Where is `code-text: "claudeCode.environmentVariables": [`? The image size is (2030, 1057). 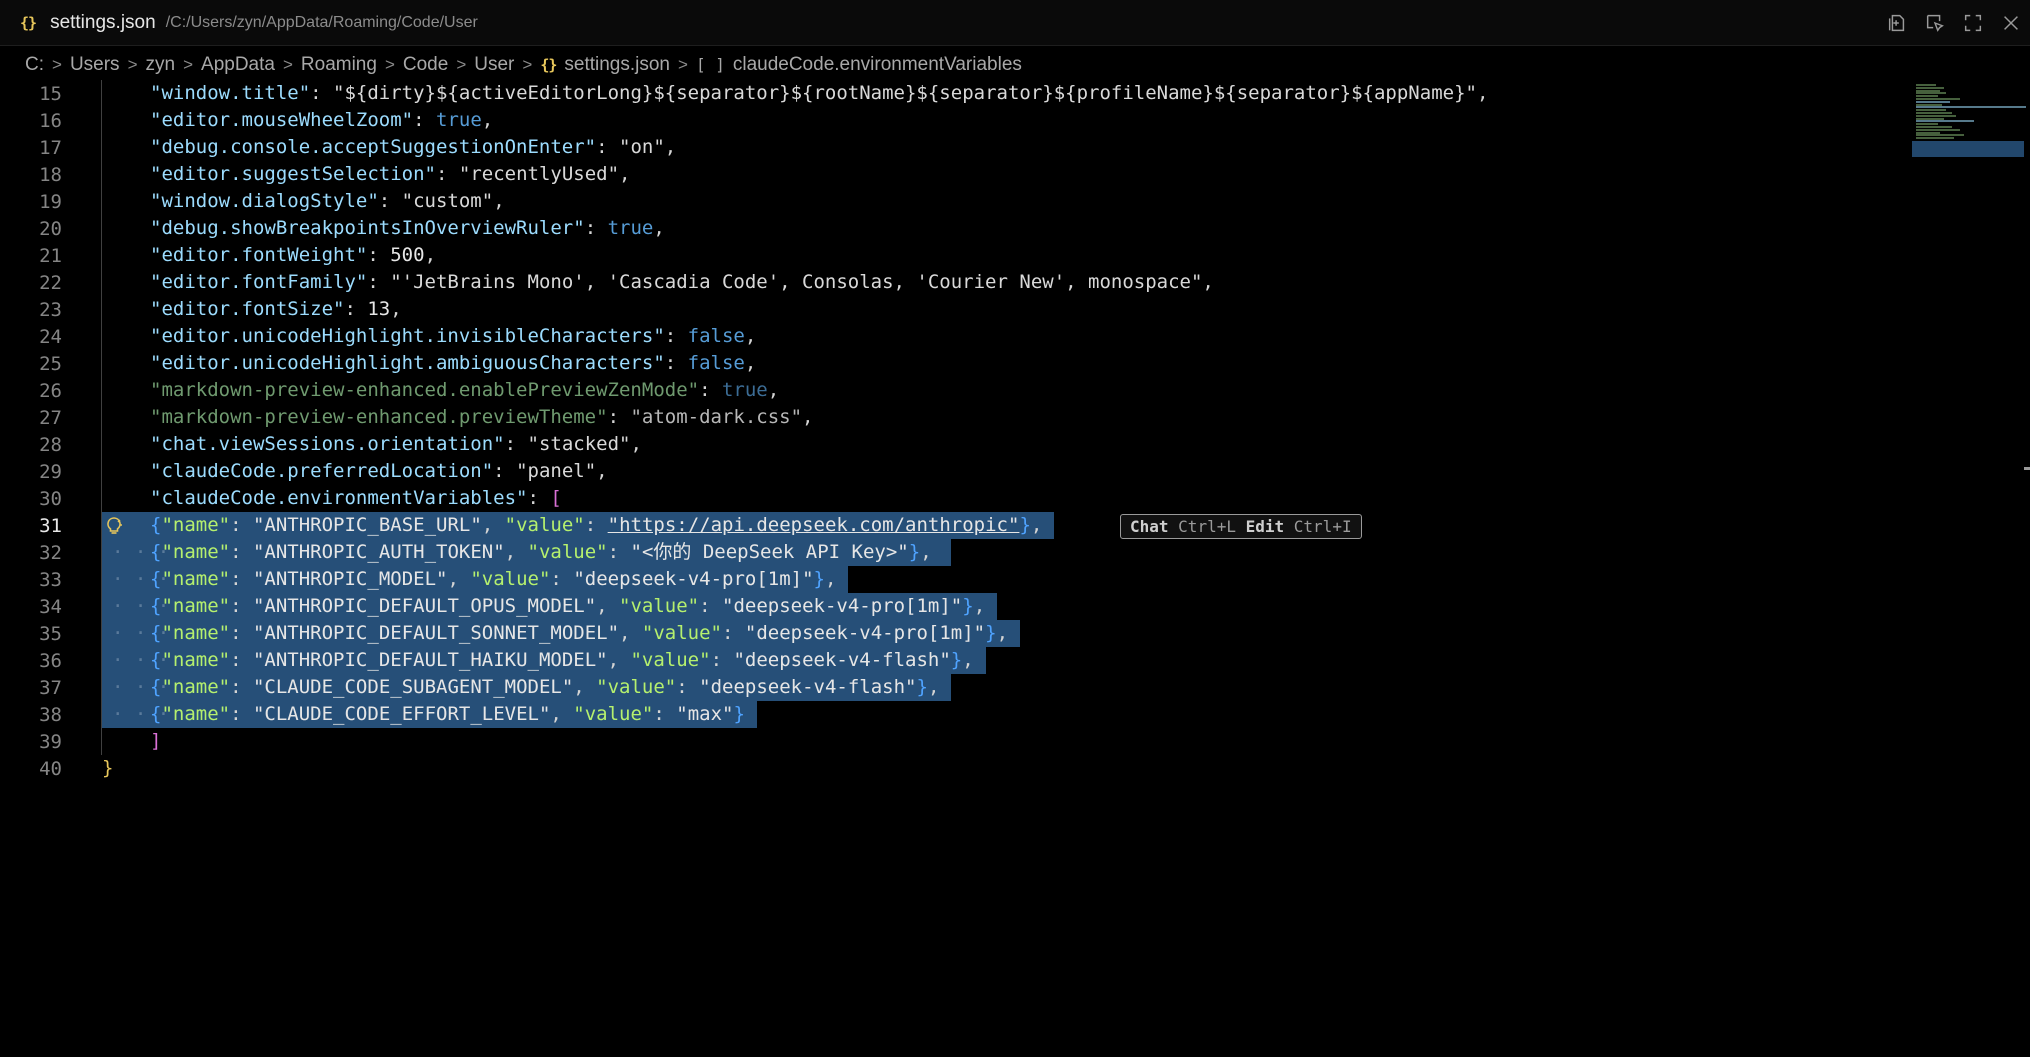
code-text: "claudeCode.environmentVariables": [ is located at coordinates (356, 498).